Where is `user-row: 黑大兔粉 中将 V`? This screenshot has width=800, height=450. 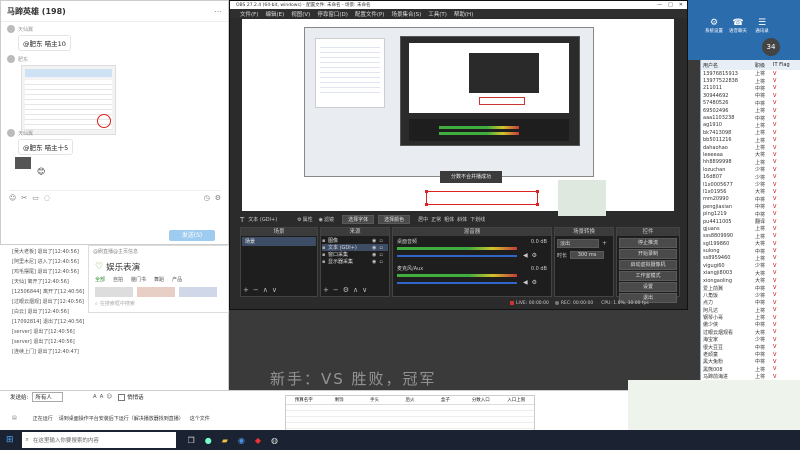 user-row: 黑大兔粉 中将 V is located at coordinates (750, 362).